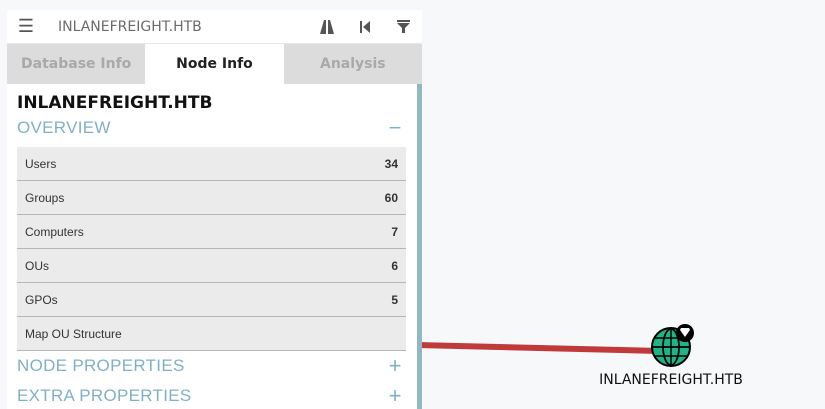  Describe the element at coordinates (115, 103) in the screenshot. I see `node-title: INLANEFREIGHT.HTB` at that location.